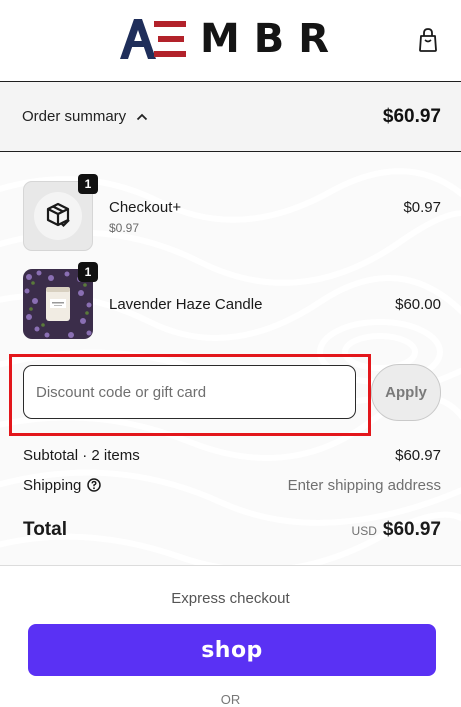 This screenshot has height=707, width=461. I want to click on total-label: Total, so click(45, 529).